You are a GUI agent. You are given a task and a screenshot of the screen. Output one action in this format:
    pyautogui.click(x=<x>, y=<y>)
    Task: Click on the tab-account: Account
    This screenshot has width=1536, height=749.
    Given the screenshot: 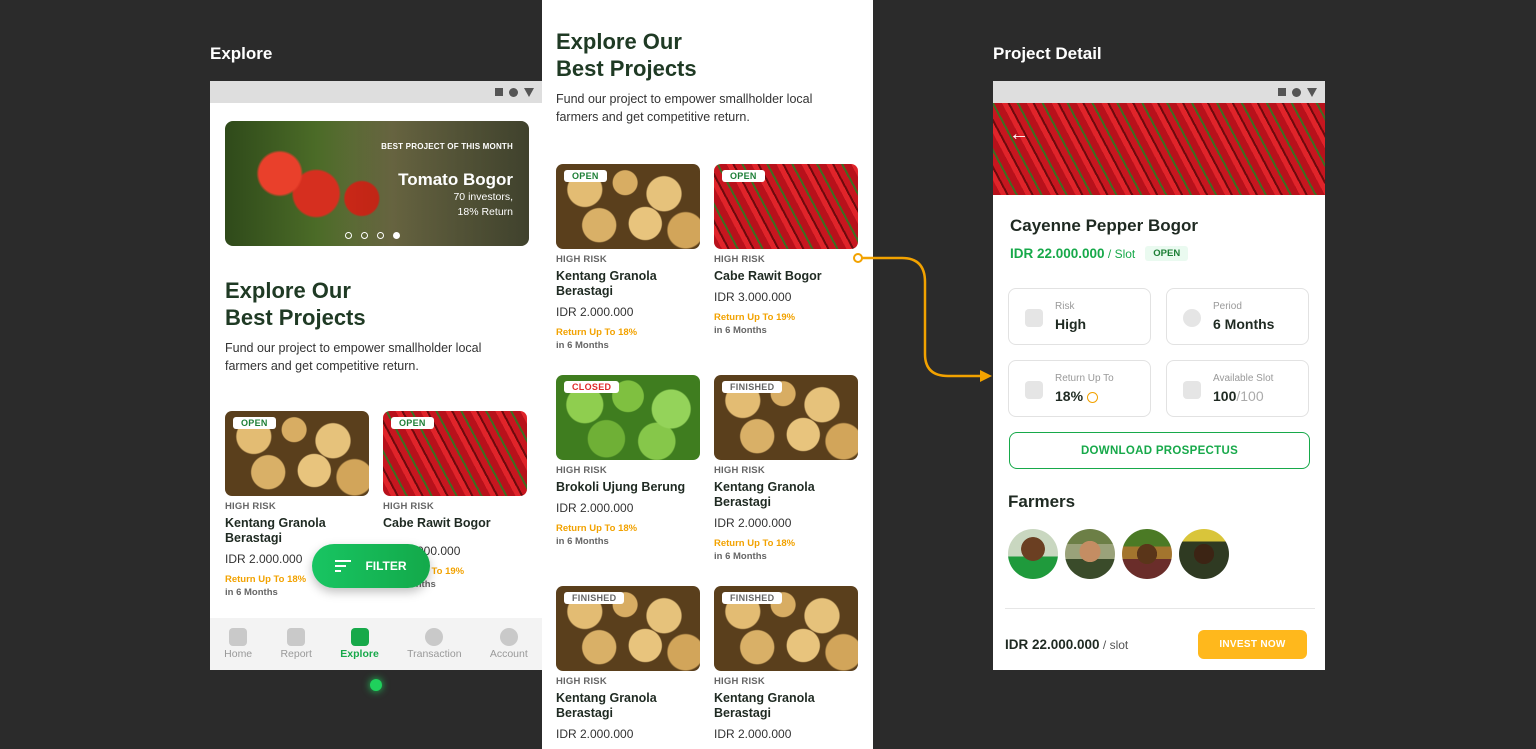 What is the action you would take?
    pyautogui.click(x=509, y=644)
    